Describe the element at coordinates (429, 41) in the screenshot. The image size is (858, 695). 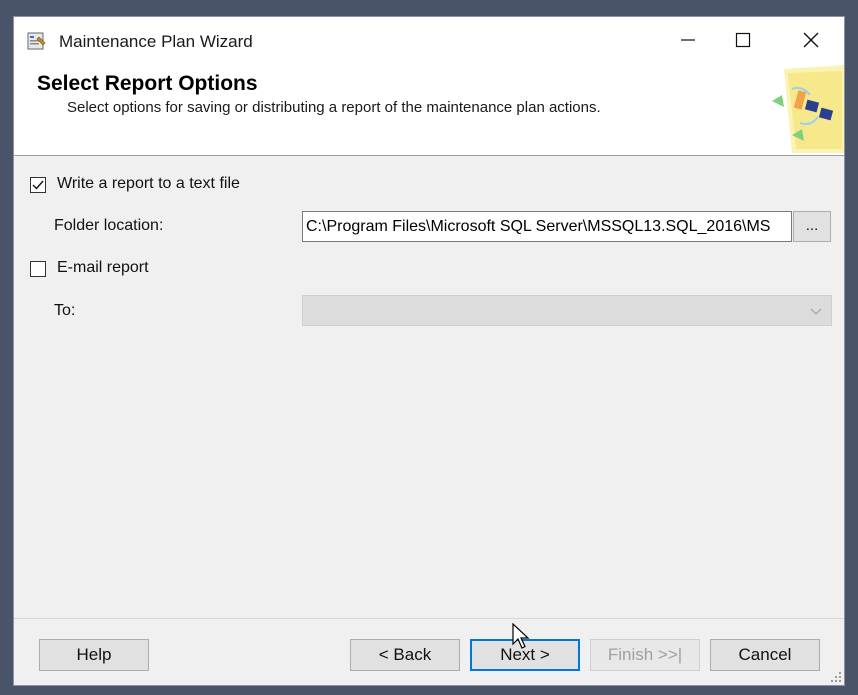
I see `title-bar: Maintenance Plan Wizard` at that location.